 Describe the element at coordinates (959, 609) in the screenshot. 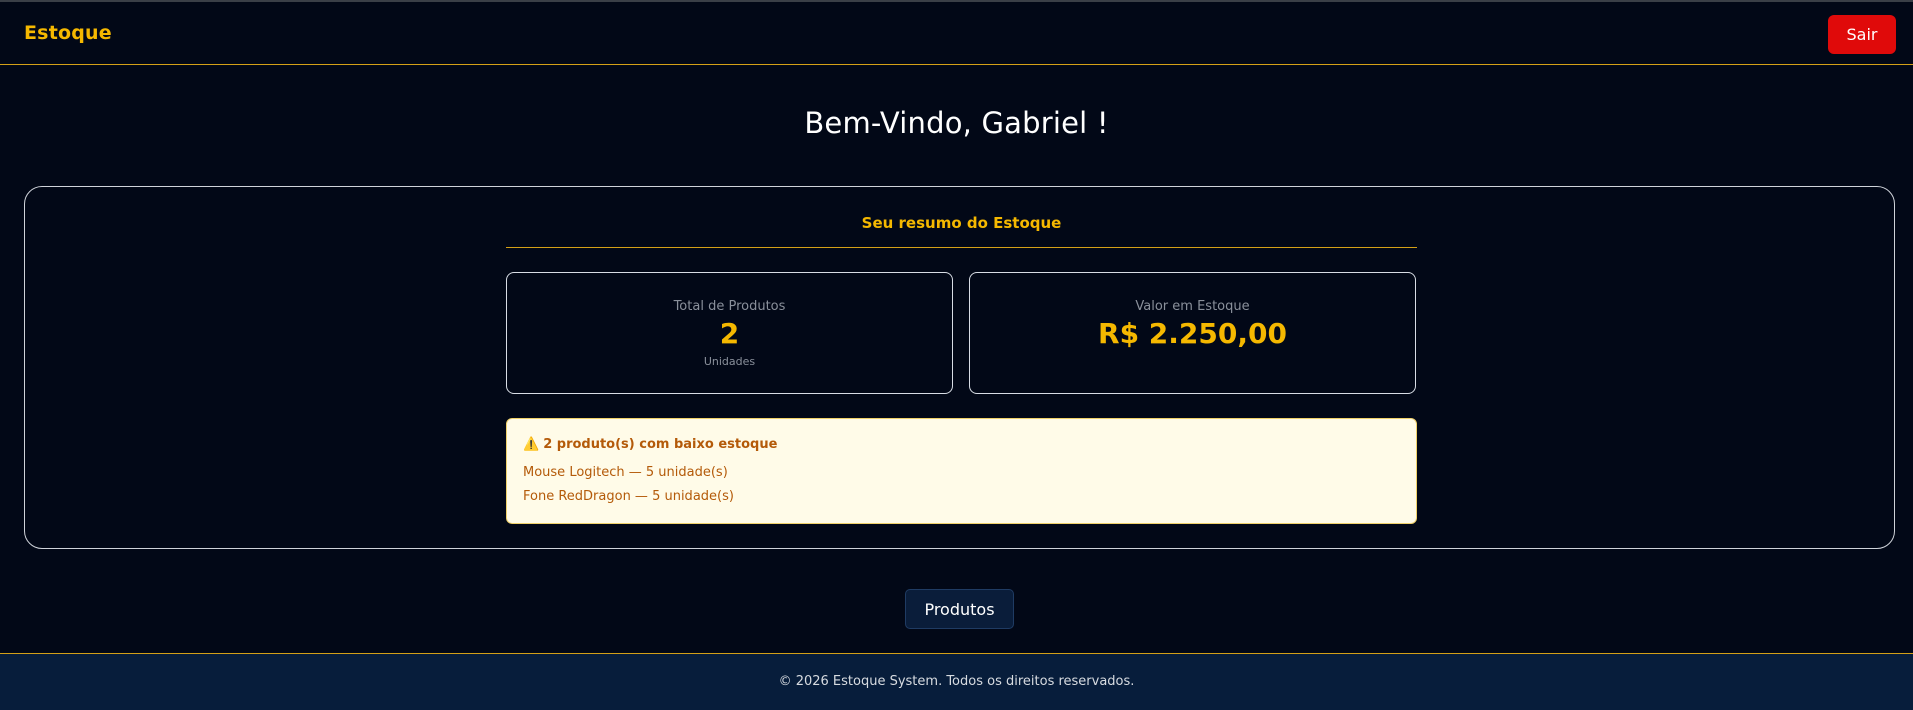

I see `products-button: Produtos` at that location.